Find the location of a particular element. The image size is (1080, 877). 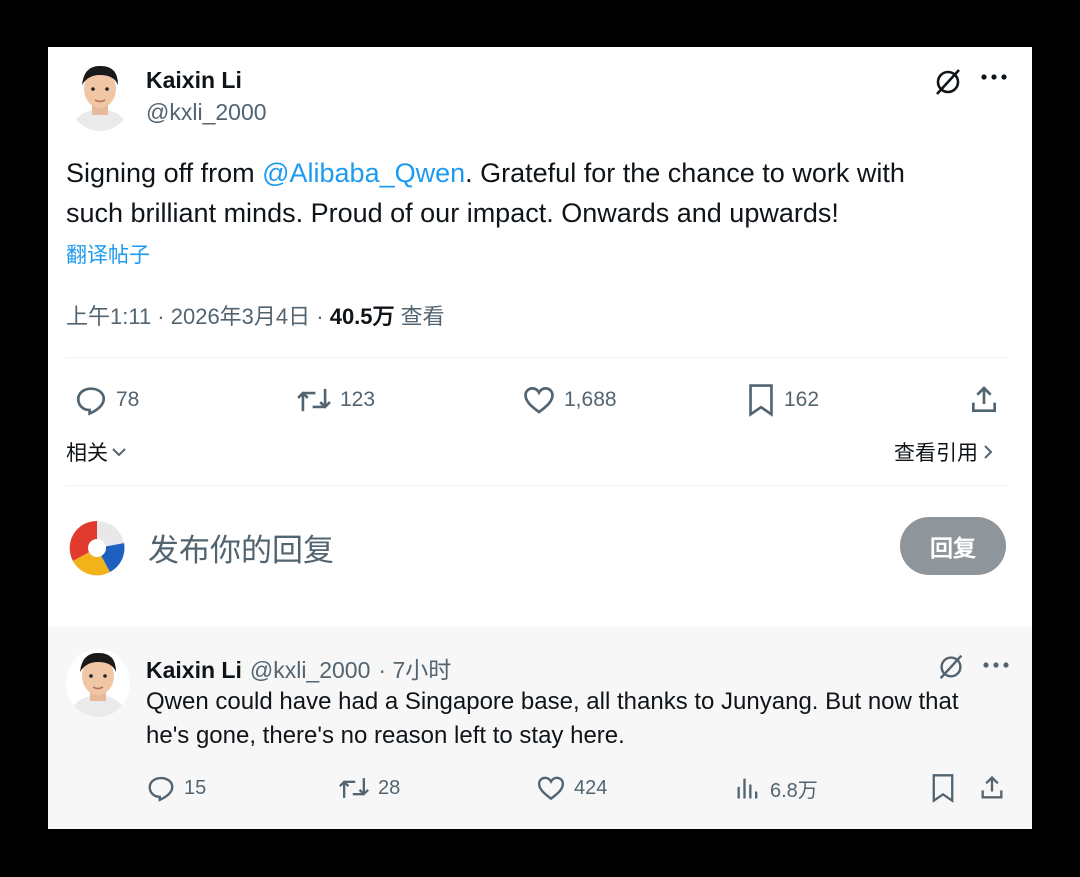

author-name: Kaixin Li is located at coordinates (194, 80).